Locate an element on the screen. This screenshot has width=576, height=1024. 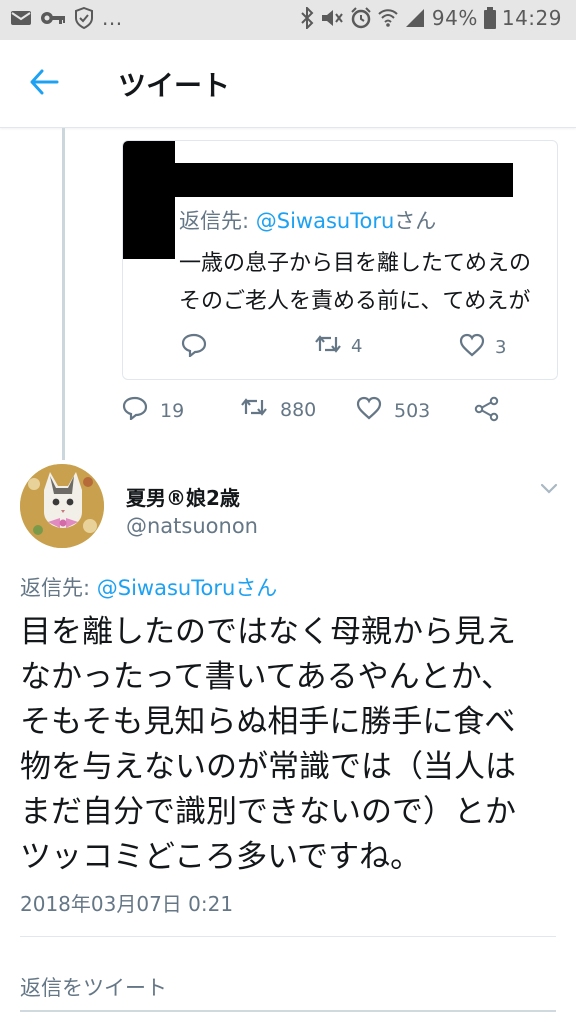
signal-icon is located at coordinates (415, 18).